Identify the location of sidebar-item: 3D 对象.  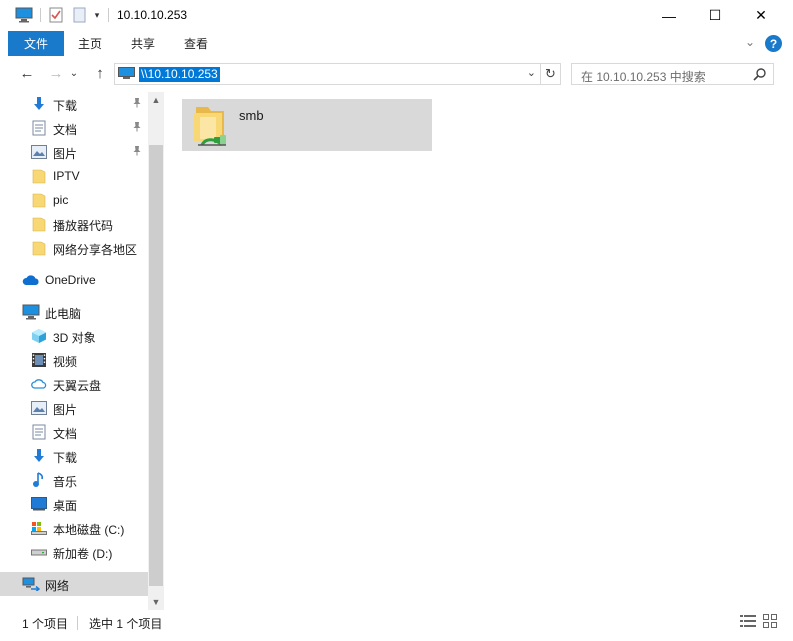
(74, 336).